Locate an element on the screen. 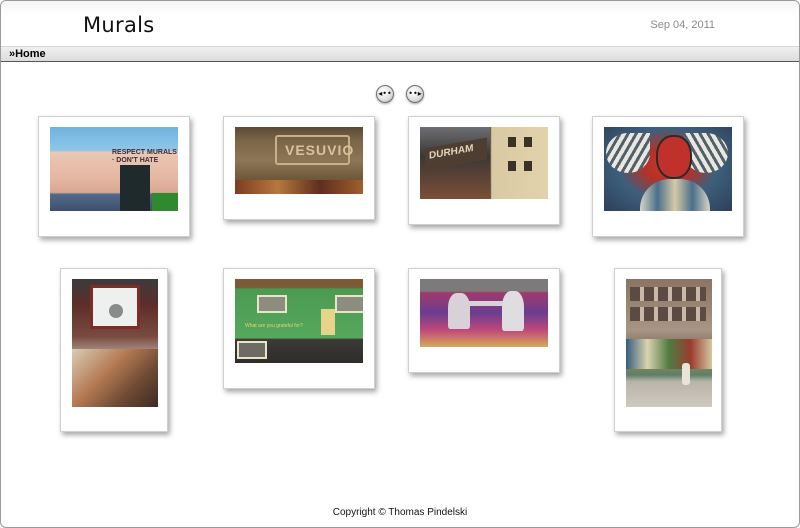 Image resolution: width=800 pixels, height=528 pixels. two-faces-mural-photo is located at coordinates (484, 313).